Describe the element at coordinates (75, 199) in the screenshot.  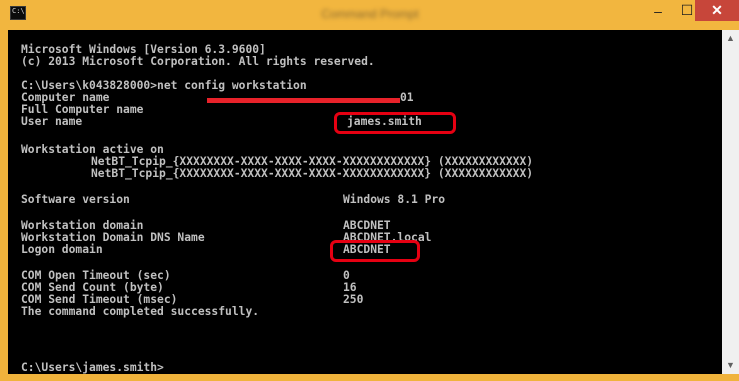
I see `software-version-label: Software version` at that location.